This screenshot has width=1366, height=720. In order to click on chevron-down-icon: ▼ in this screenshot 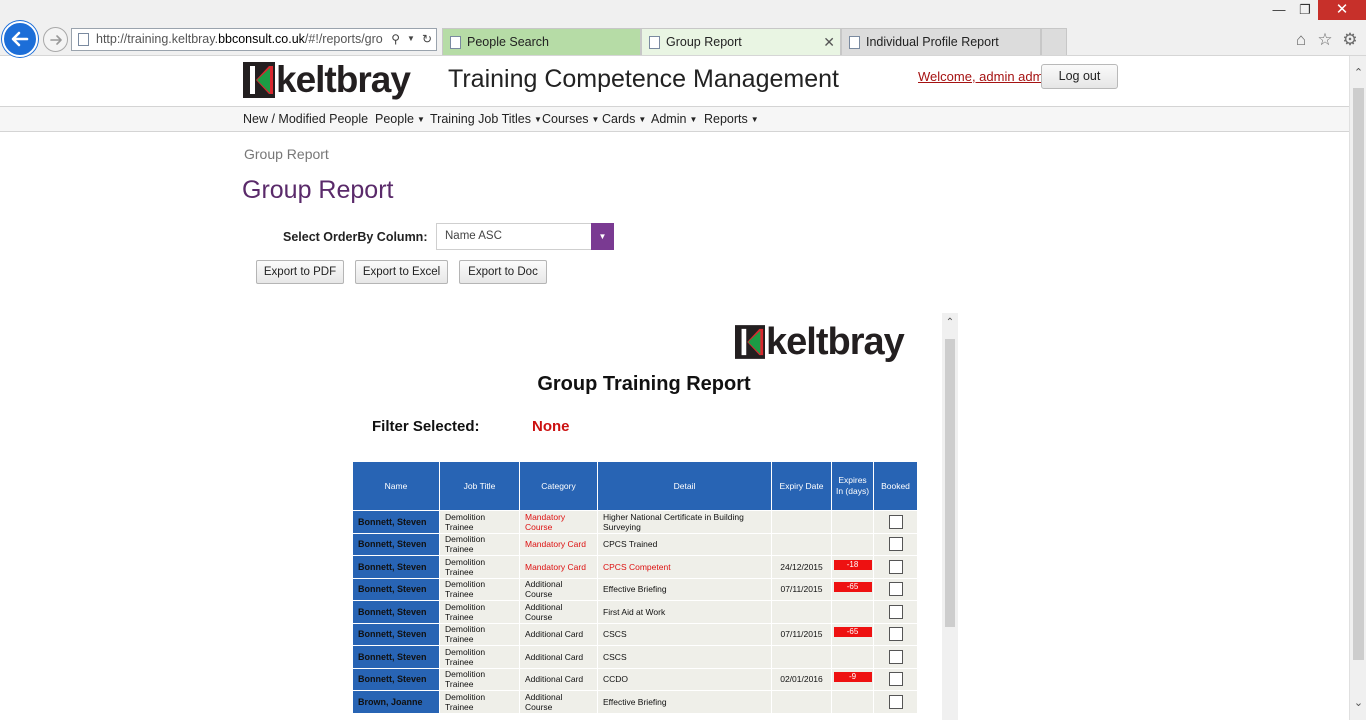, I will do `click(602, 236)`.